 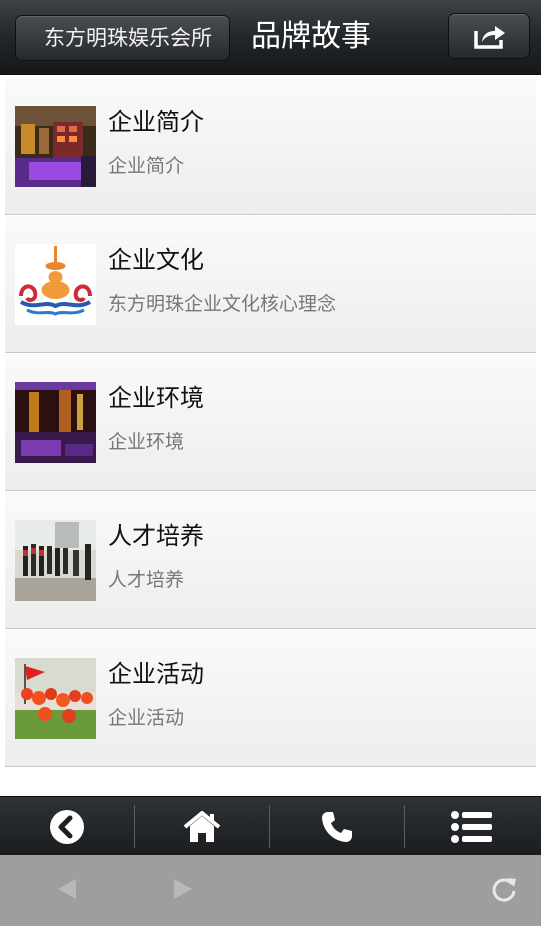 I want to click on item-title: 企业环境, so click(x=156, y=398).